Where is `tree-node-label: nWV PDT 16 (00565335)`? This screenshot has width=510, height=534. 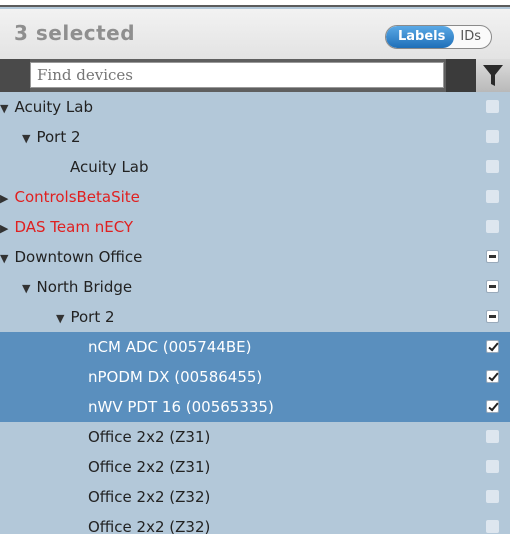 tree-node-label: nWV PDT 16 (00565335) is located at coordinates (181, 407).